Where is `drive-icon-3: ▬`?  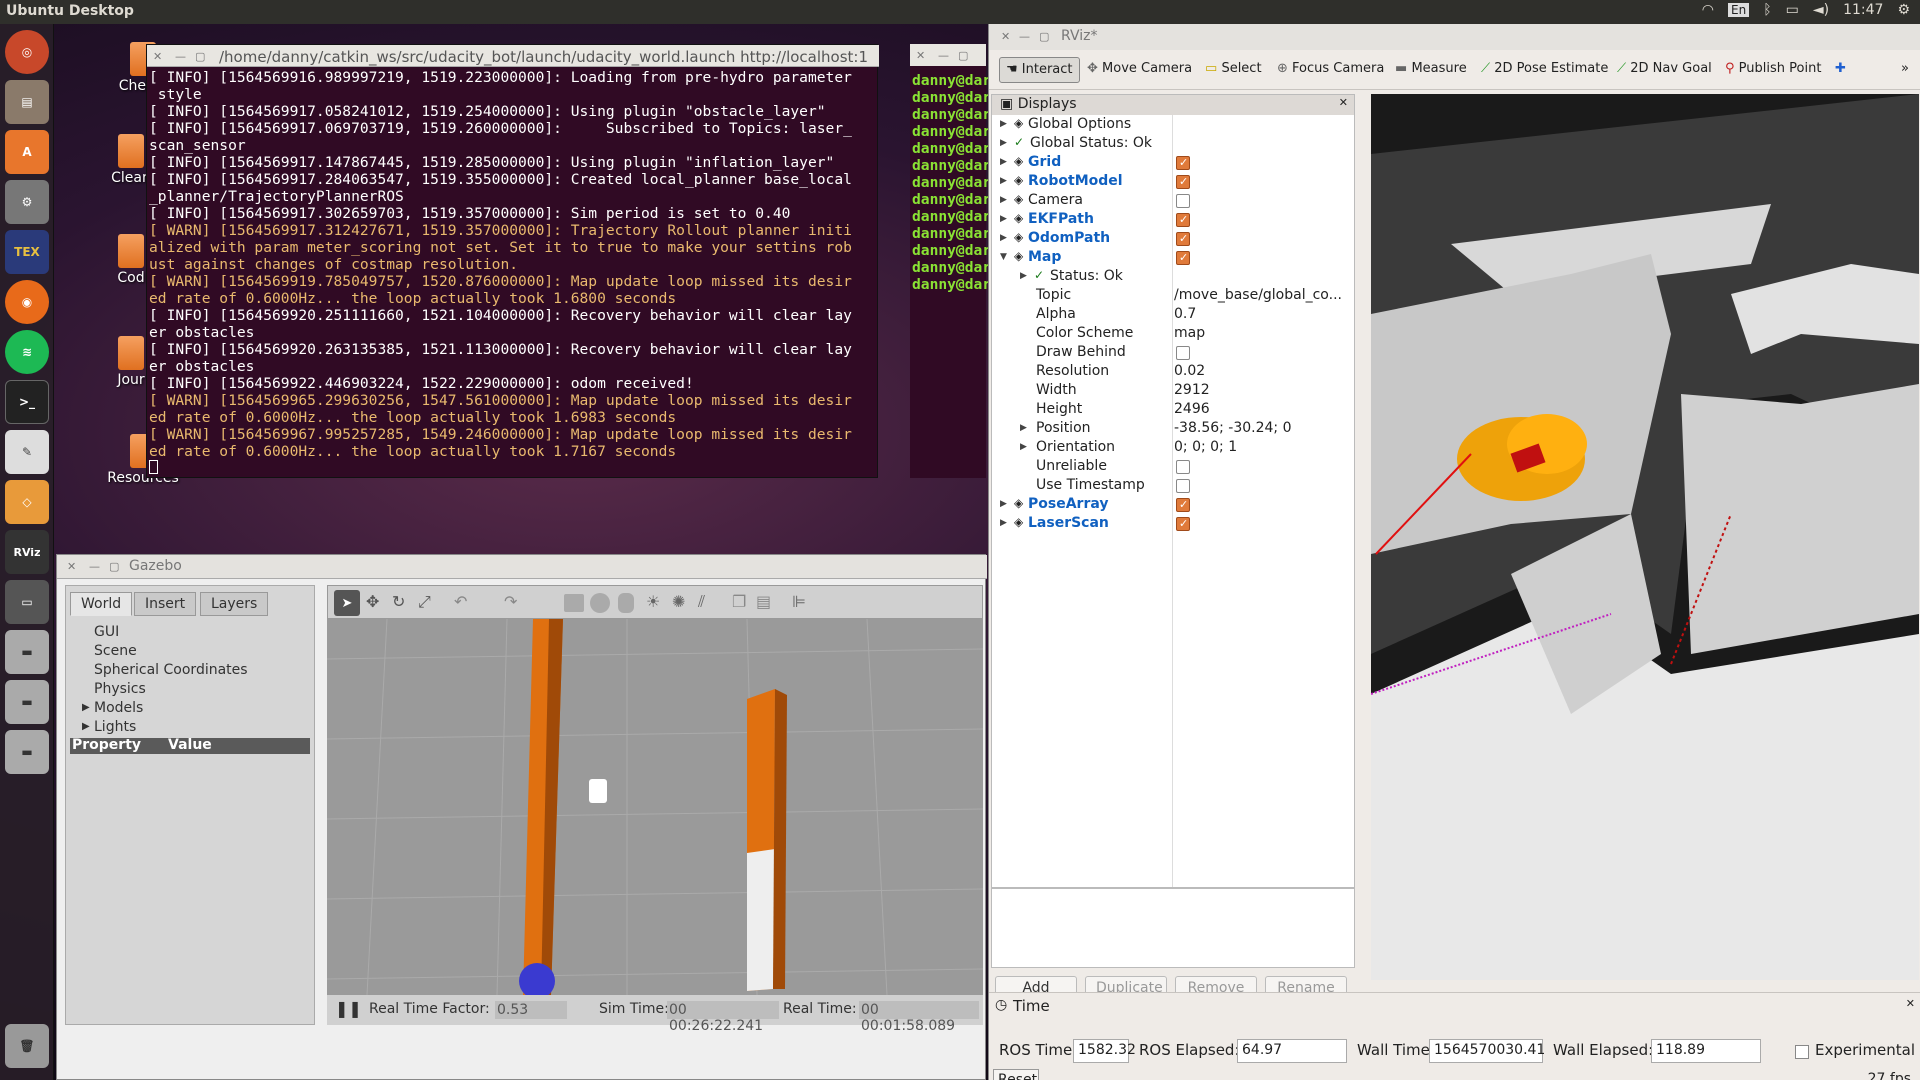 drive-icon-3: ▬ is located at coordinates (27, 752).